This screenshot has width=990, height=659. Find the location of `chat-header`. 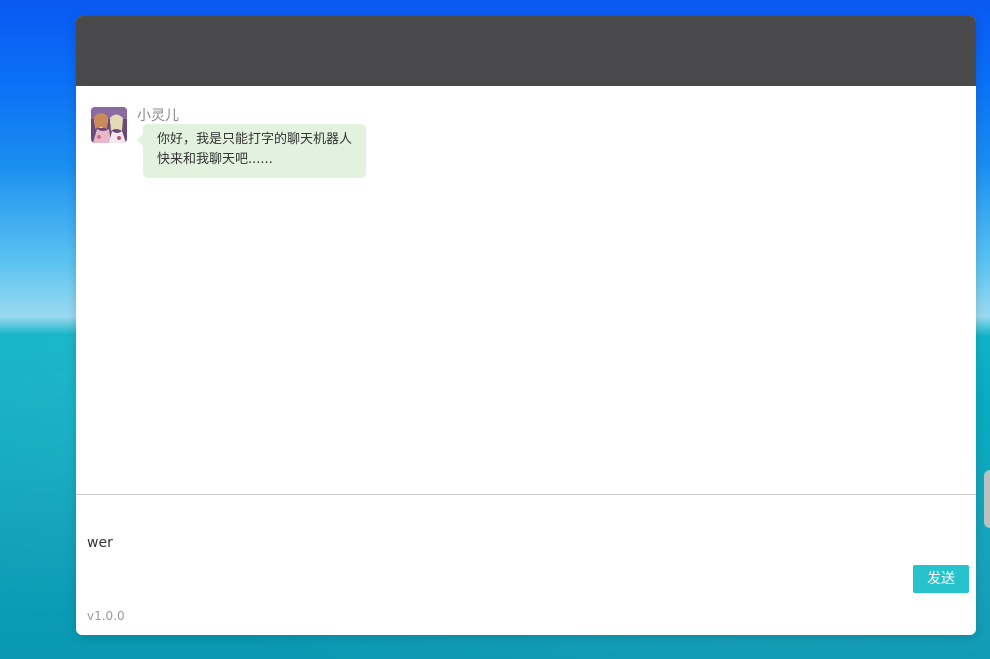

chat-header is located at coordinates (526, 51).